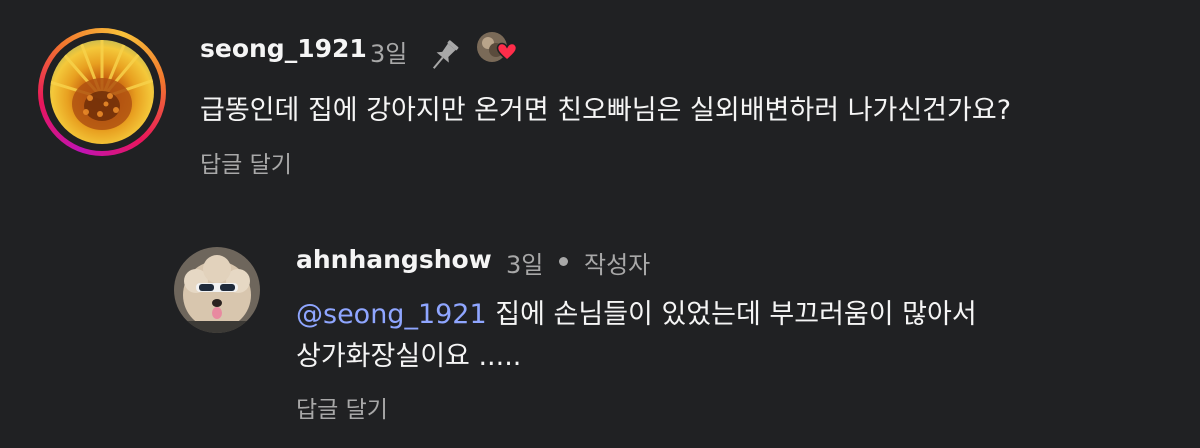 The width and height of the screenshot is (1200, 448). Describe the element at coordinates (217, 290) in the screenshot. I see `avatar` at that location.